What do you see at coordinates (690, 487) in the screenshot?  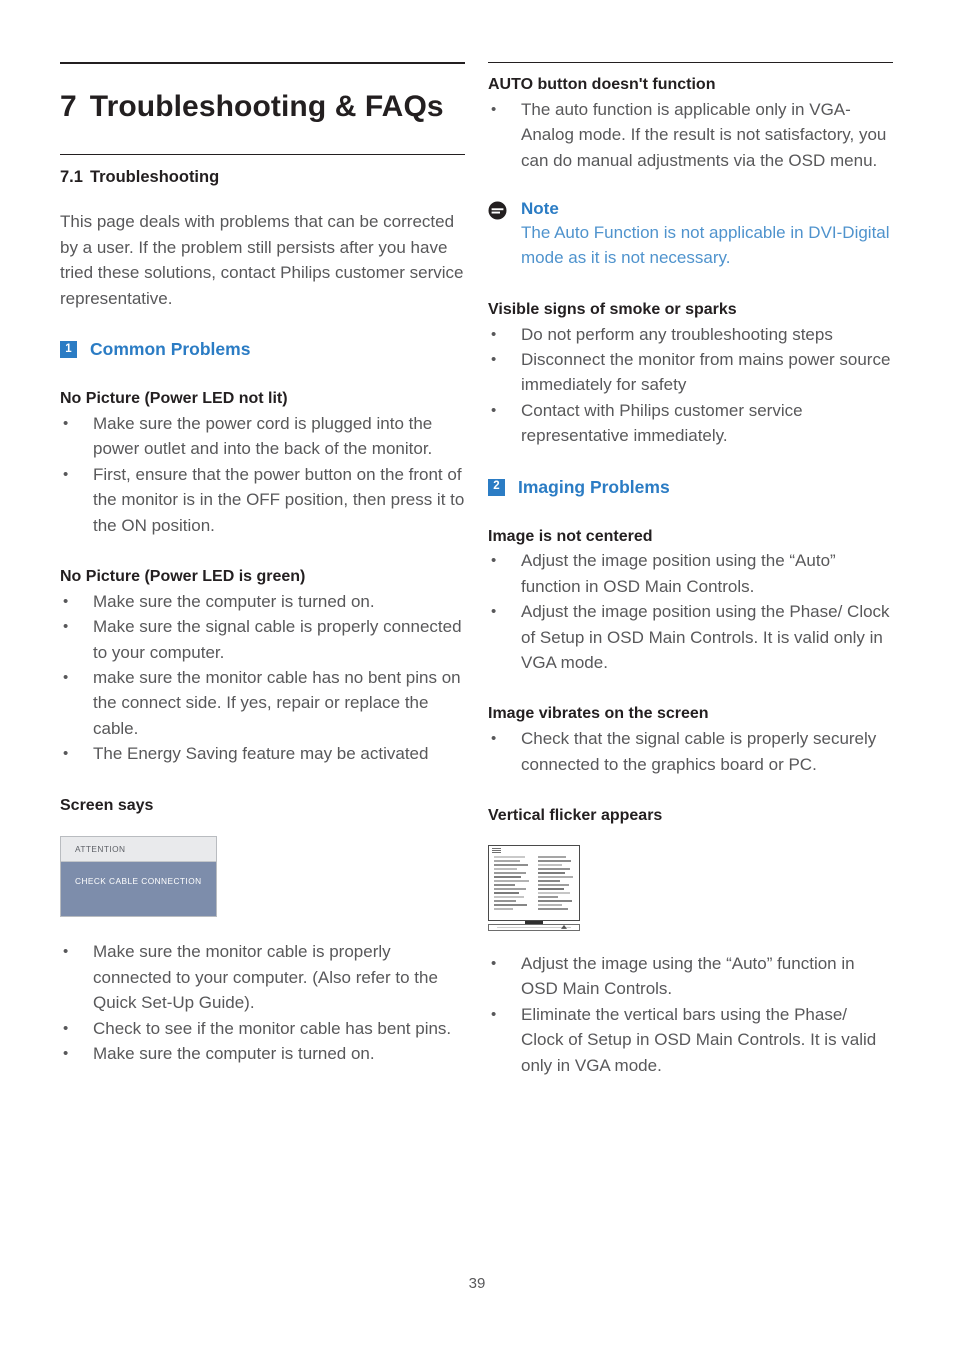 I see `imaging-problems-heading: 2 Imaging Problems` at bounding box center [690, 487].